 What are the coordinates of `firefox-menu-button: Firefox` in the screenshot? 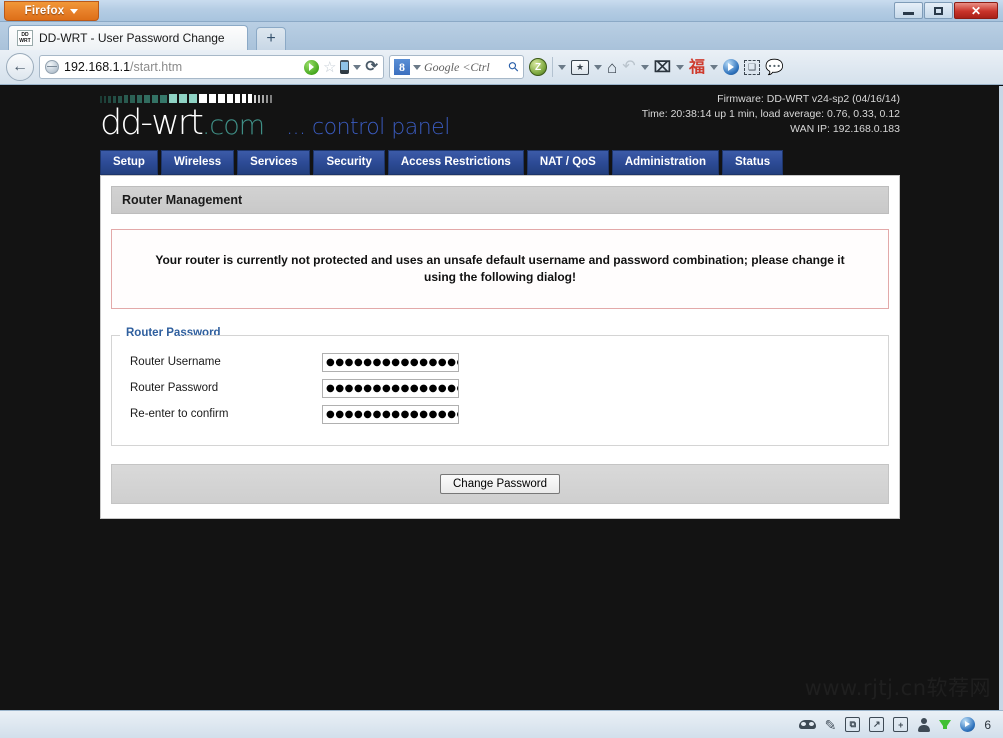 It's located at (51, 11).